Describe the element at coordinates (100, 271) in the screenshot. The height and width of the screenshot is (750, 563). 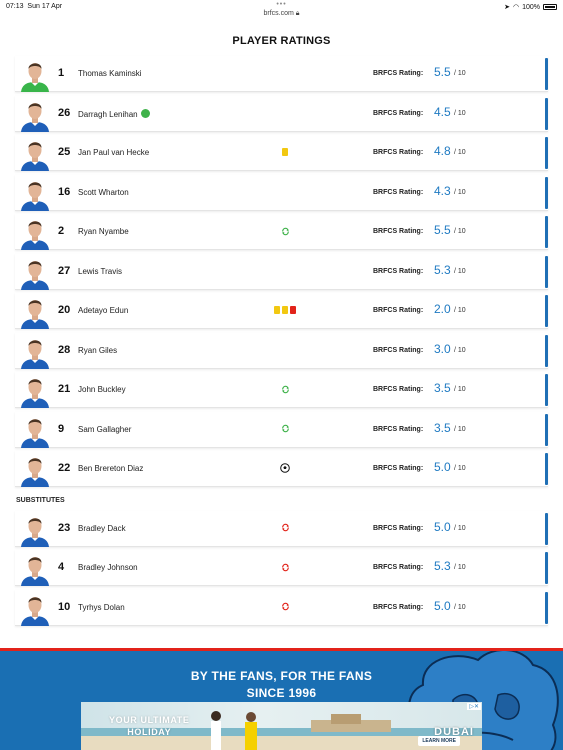
I see `player-name: Lewis Travis` at that location.